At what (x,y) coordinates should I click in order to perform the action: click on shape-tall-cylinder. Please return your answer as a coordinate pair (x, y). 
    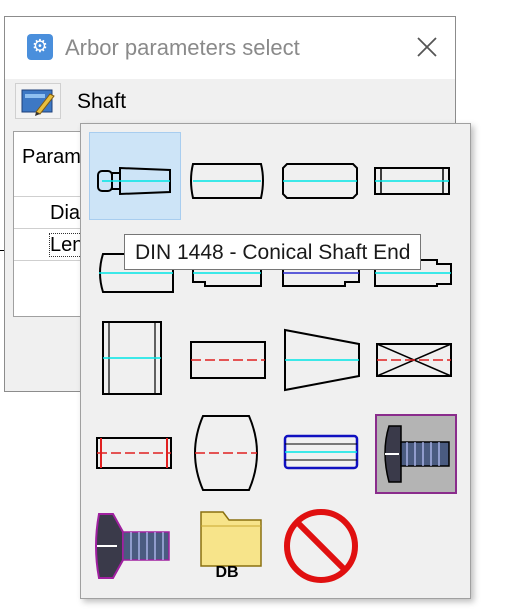
    Looking at the image, I should click on (135, 358).